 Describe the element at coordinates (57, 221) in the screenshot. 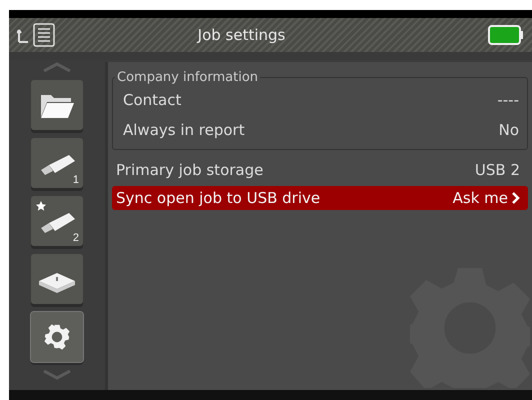

I see `sidebar-button: 2` at that location.